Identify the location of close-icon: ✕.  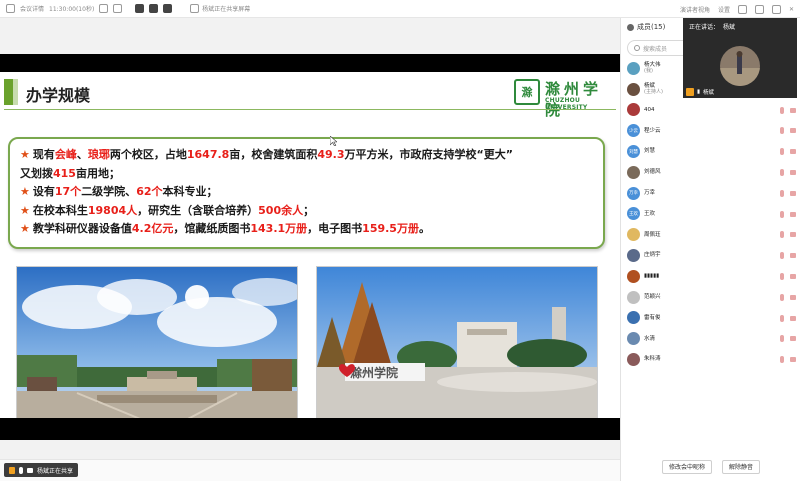
(791, 9).